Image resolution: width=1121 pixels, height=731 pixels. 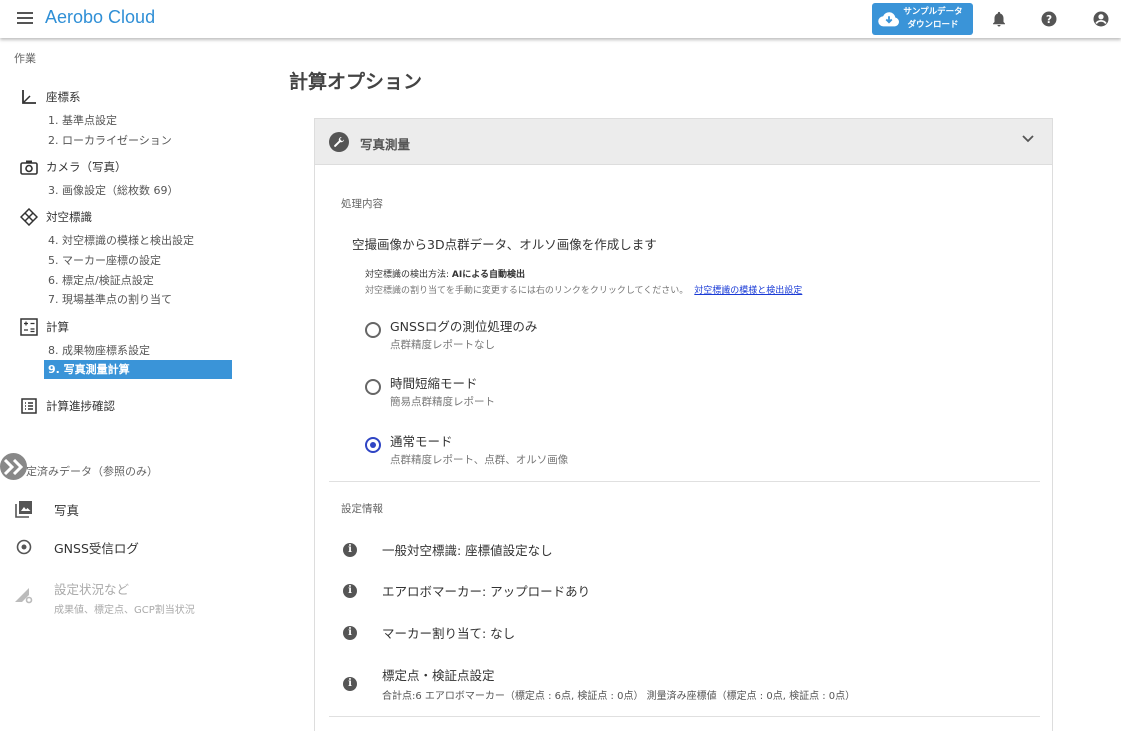 I want to click on option-subtitle: 点群精度レポートなし, so click(x=442, y=345).